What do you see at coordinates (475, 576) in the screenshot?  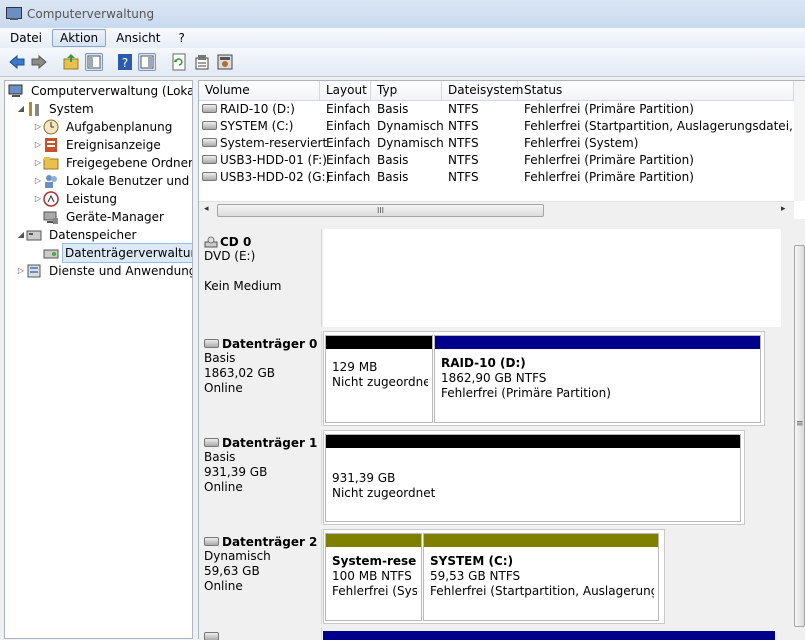 I see `partition-size: 59,53 GB NTFS` at bounding box center [475, 576].